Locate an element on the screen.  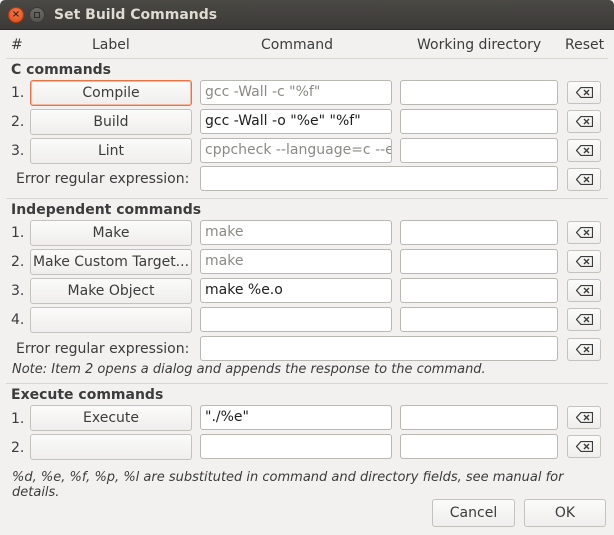
section-title-c-commands: C commands is located at coordinates (61, 70).